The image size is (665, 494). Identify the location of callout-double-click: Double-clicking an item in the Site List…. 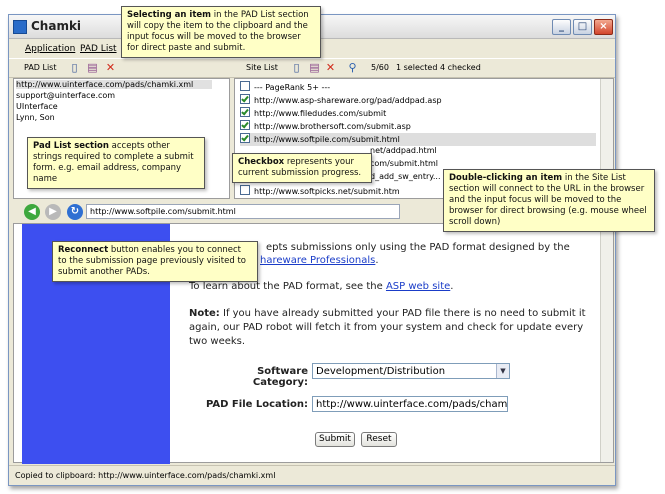
(549, 200).